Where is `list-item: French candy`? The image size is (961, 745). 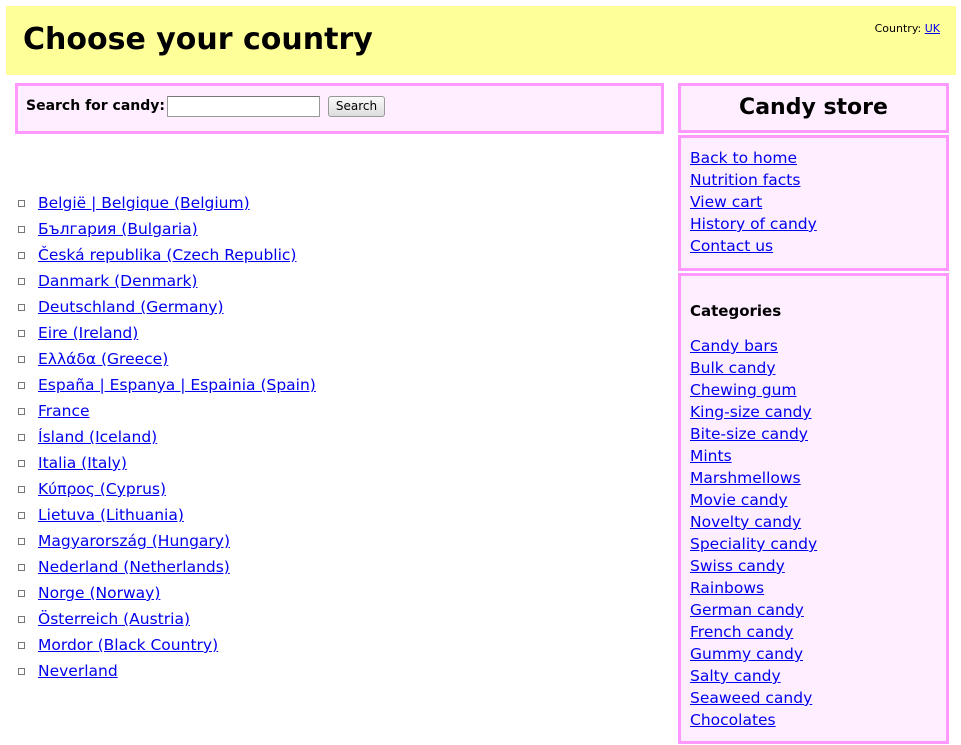
list-item: French candy is located at coordinates (753, 632).